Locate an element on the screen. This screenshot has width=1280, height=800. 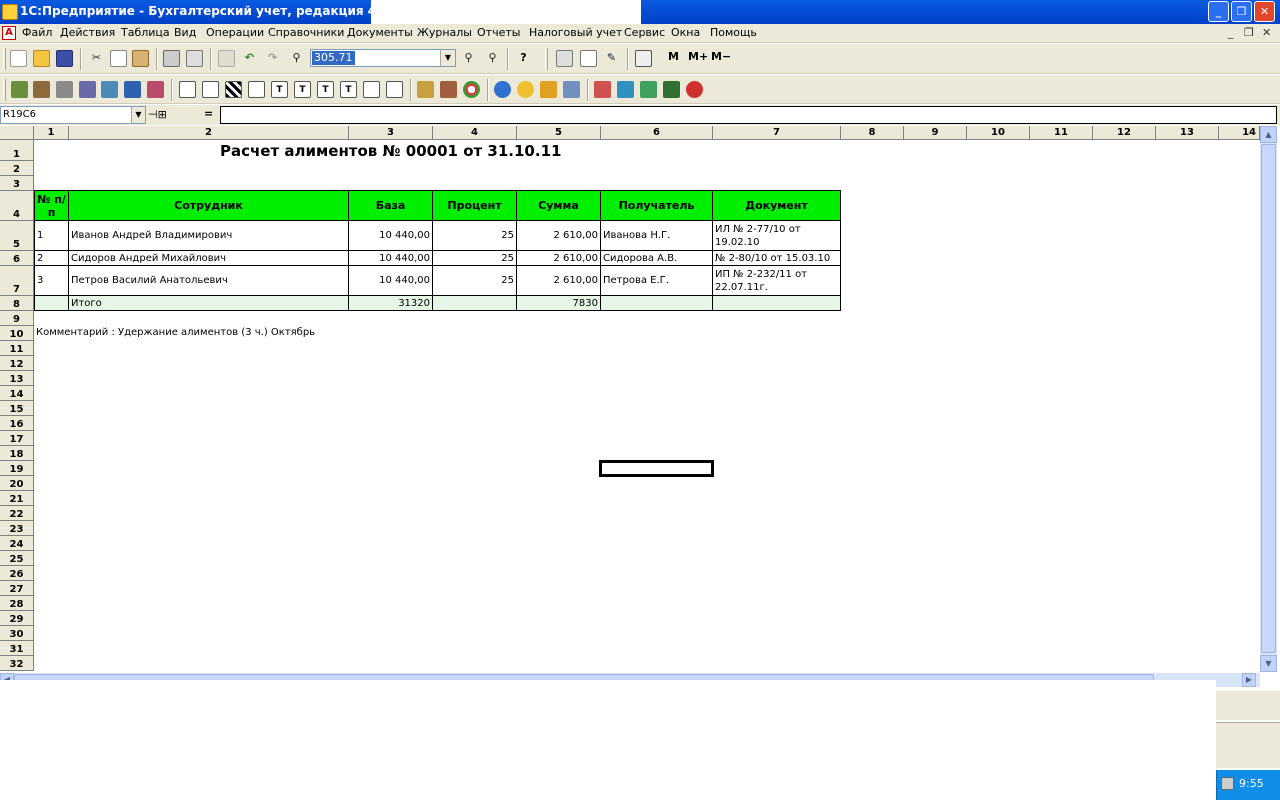
row-header: 31 is located at coordinates (17, 648).